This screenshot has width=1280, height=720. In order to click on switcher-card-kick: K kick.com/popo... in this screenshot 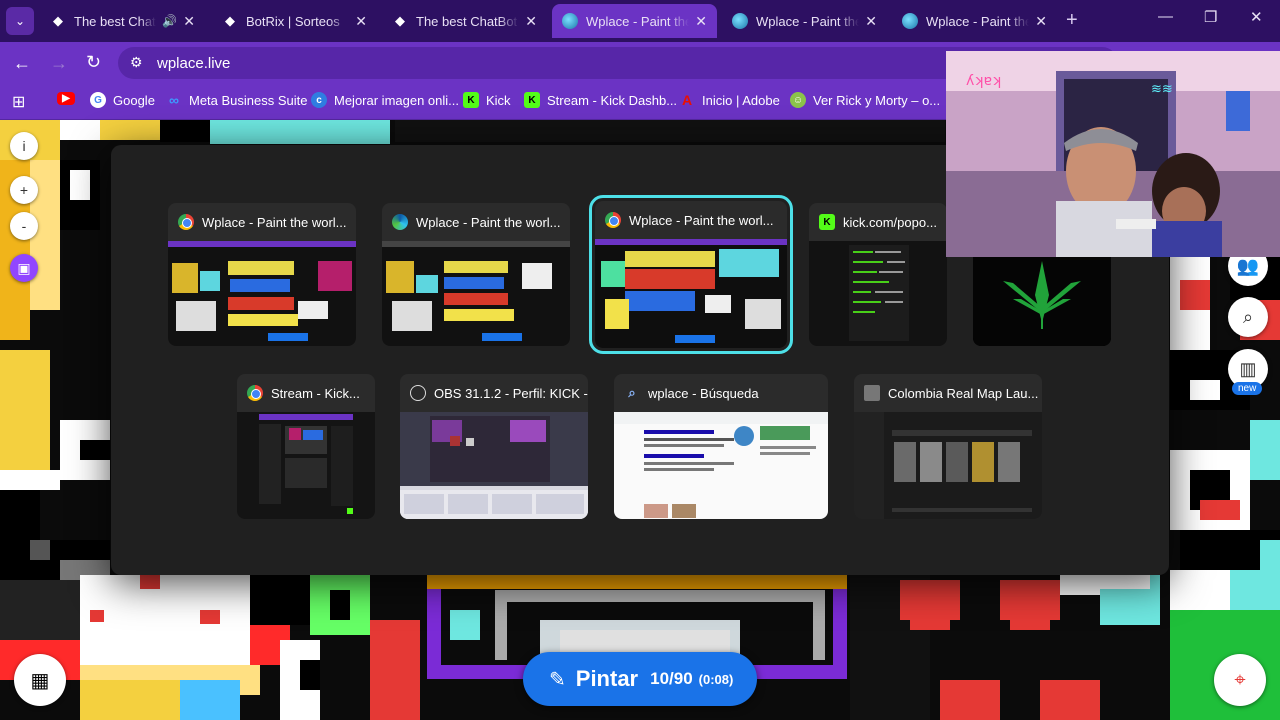, I will do `click(878, 274)`.